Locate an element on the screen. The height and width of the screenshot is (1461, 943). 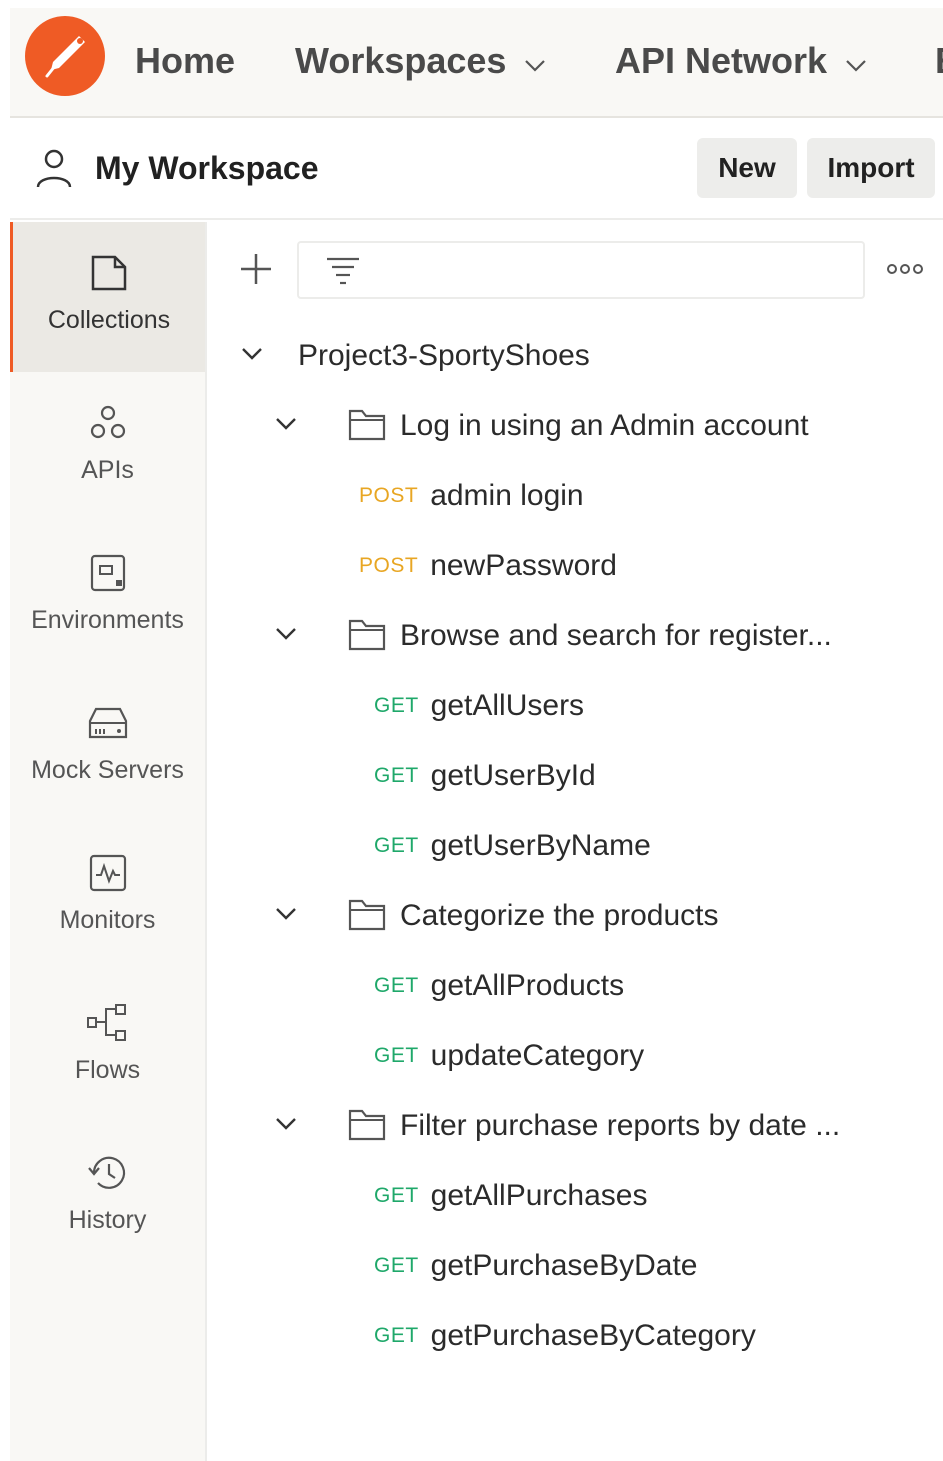
sidebar-item-collections: Collections is located at coordinates (107, 297).